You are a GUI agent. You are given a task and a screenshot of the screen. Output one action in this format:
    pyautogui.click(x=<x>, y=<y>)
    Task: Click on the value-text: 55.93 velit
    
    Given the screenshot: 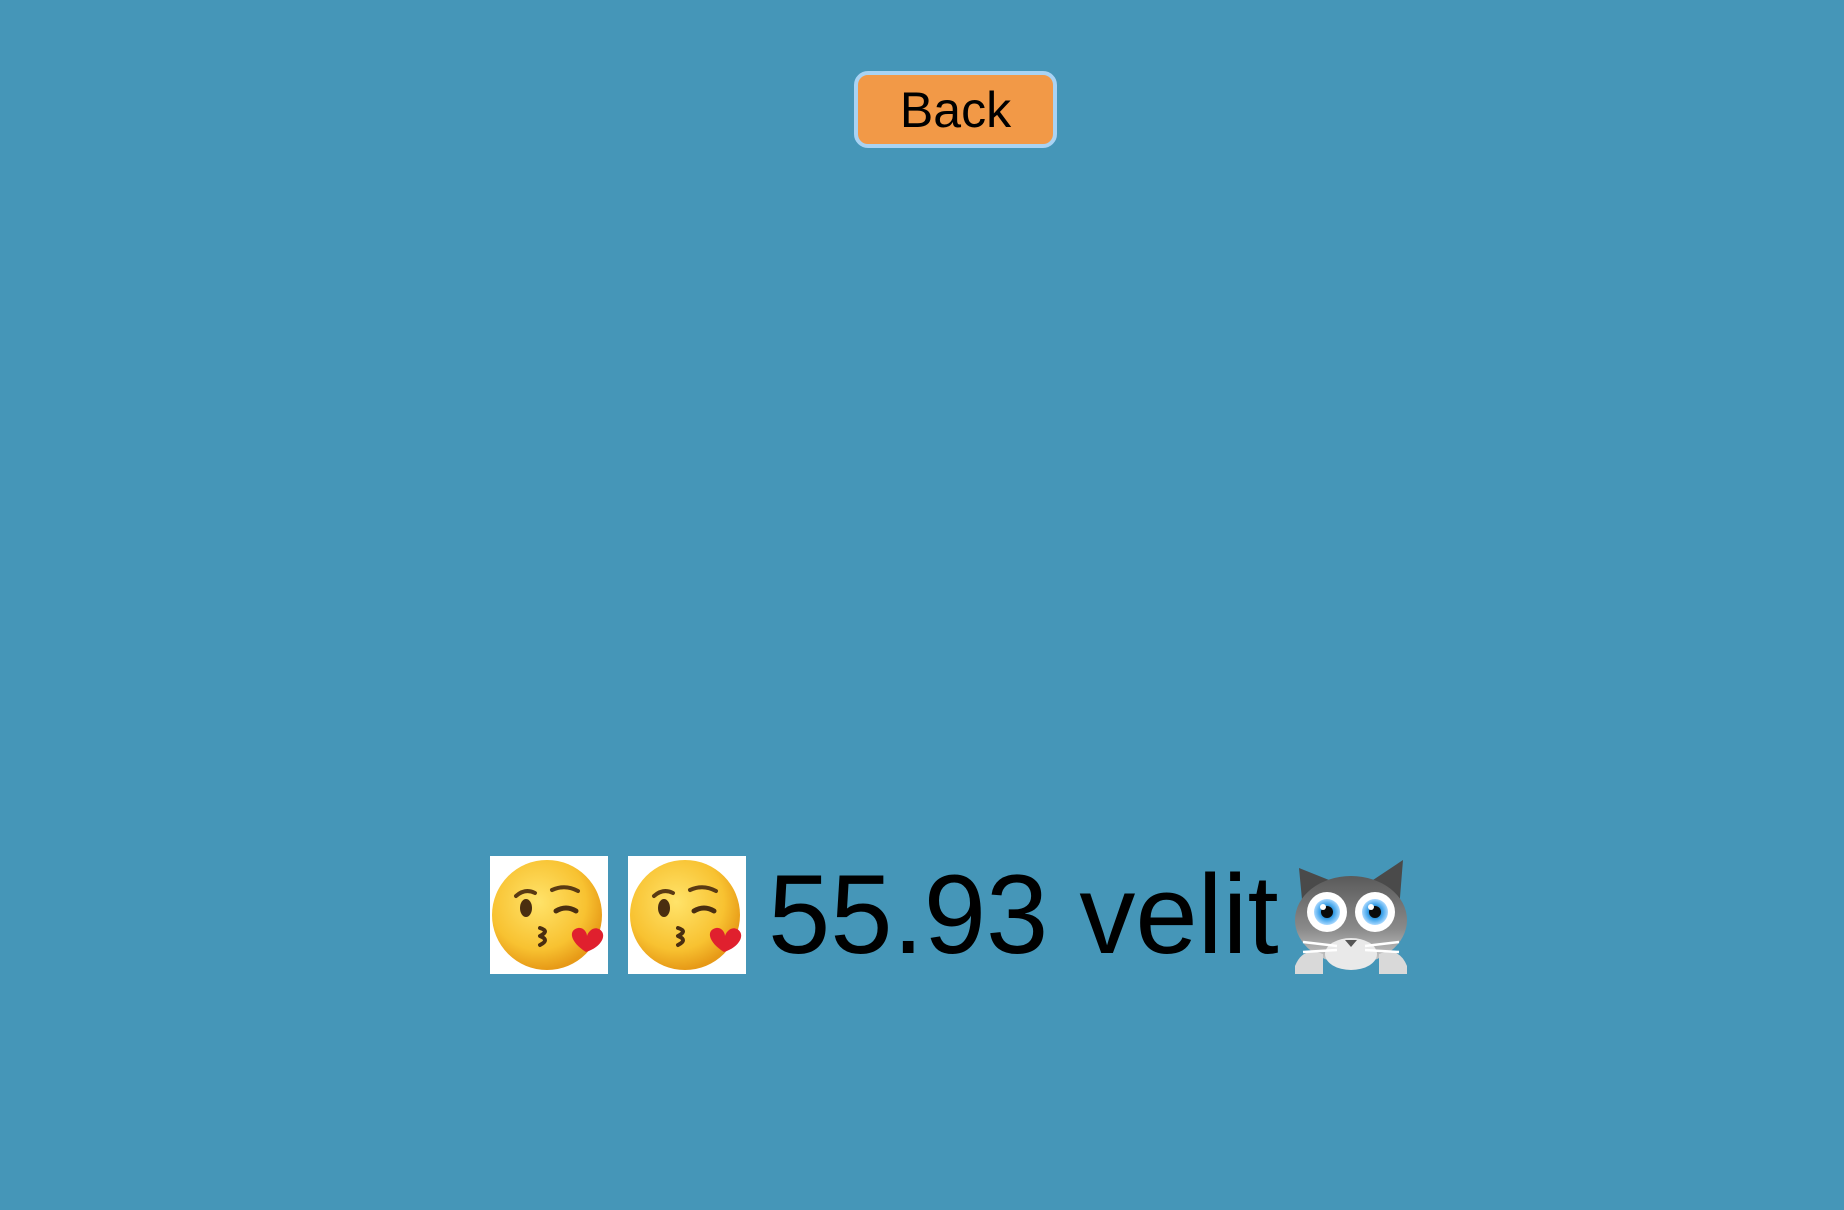 What is the action you would take?
    pyautogui.click(x=1023, y=914)
    